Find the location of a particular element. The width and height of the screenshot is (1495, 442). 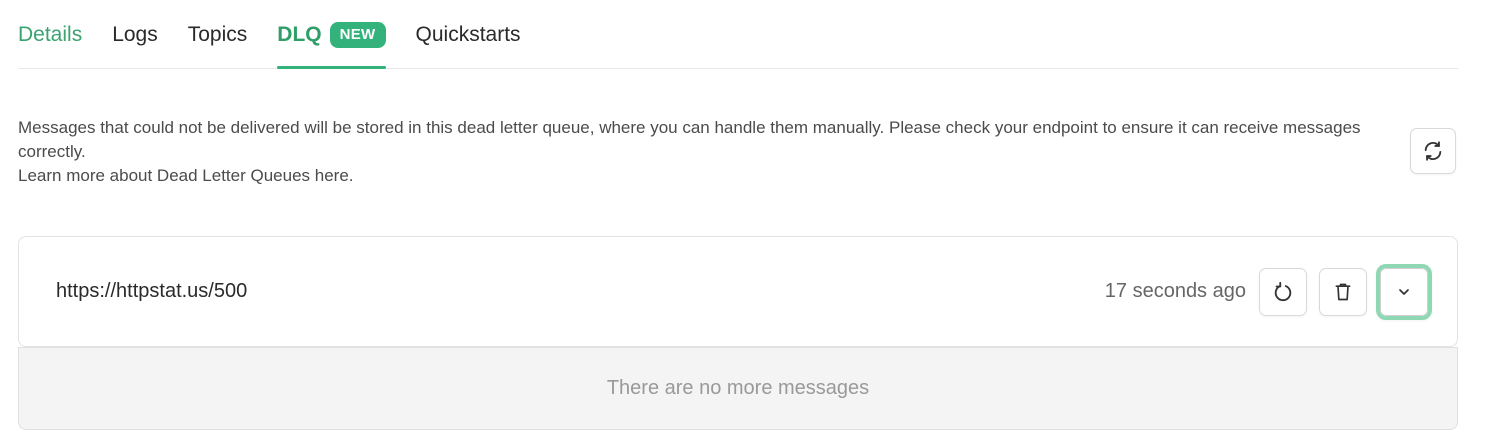

tab-details: Details is located at coordinates (50, 34).